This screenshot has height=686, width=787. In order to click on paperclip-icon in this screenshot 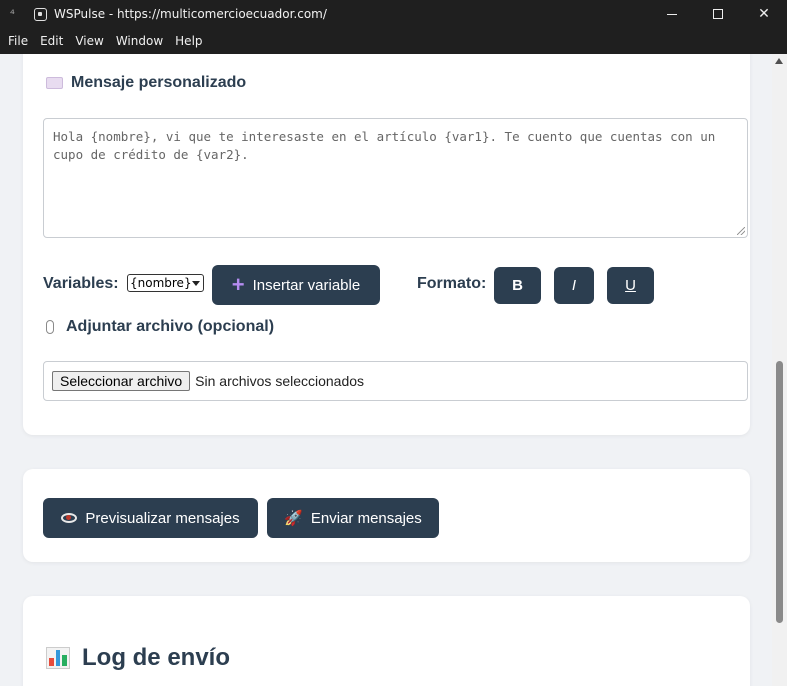, I will do `click(50, 327)`.